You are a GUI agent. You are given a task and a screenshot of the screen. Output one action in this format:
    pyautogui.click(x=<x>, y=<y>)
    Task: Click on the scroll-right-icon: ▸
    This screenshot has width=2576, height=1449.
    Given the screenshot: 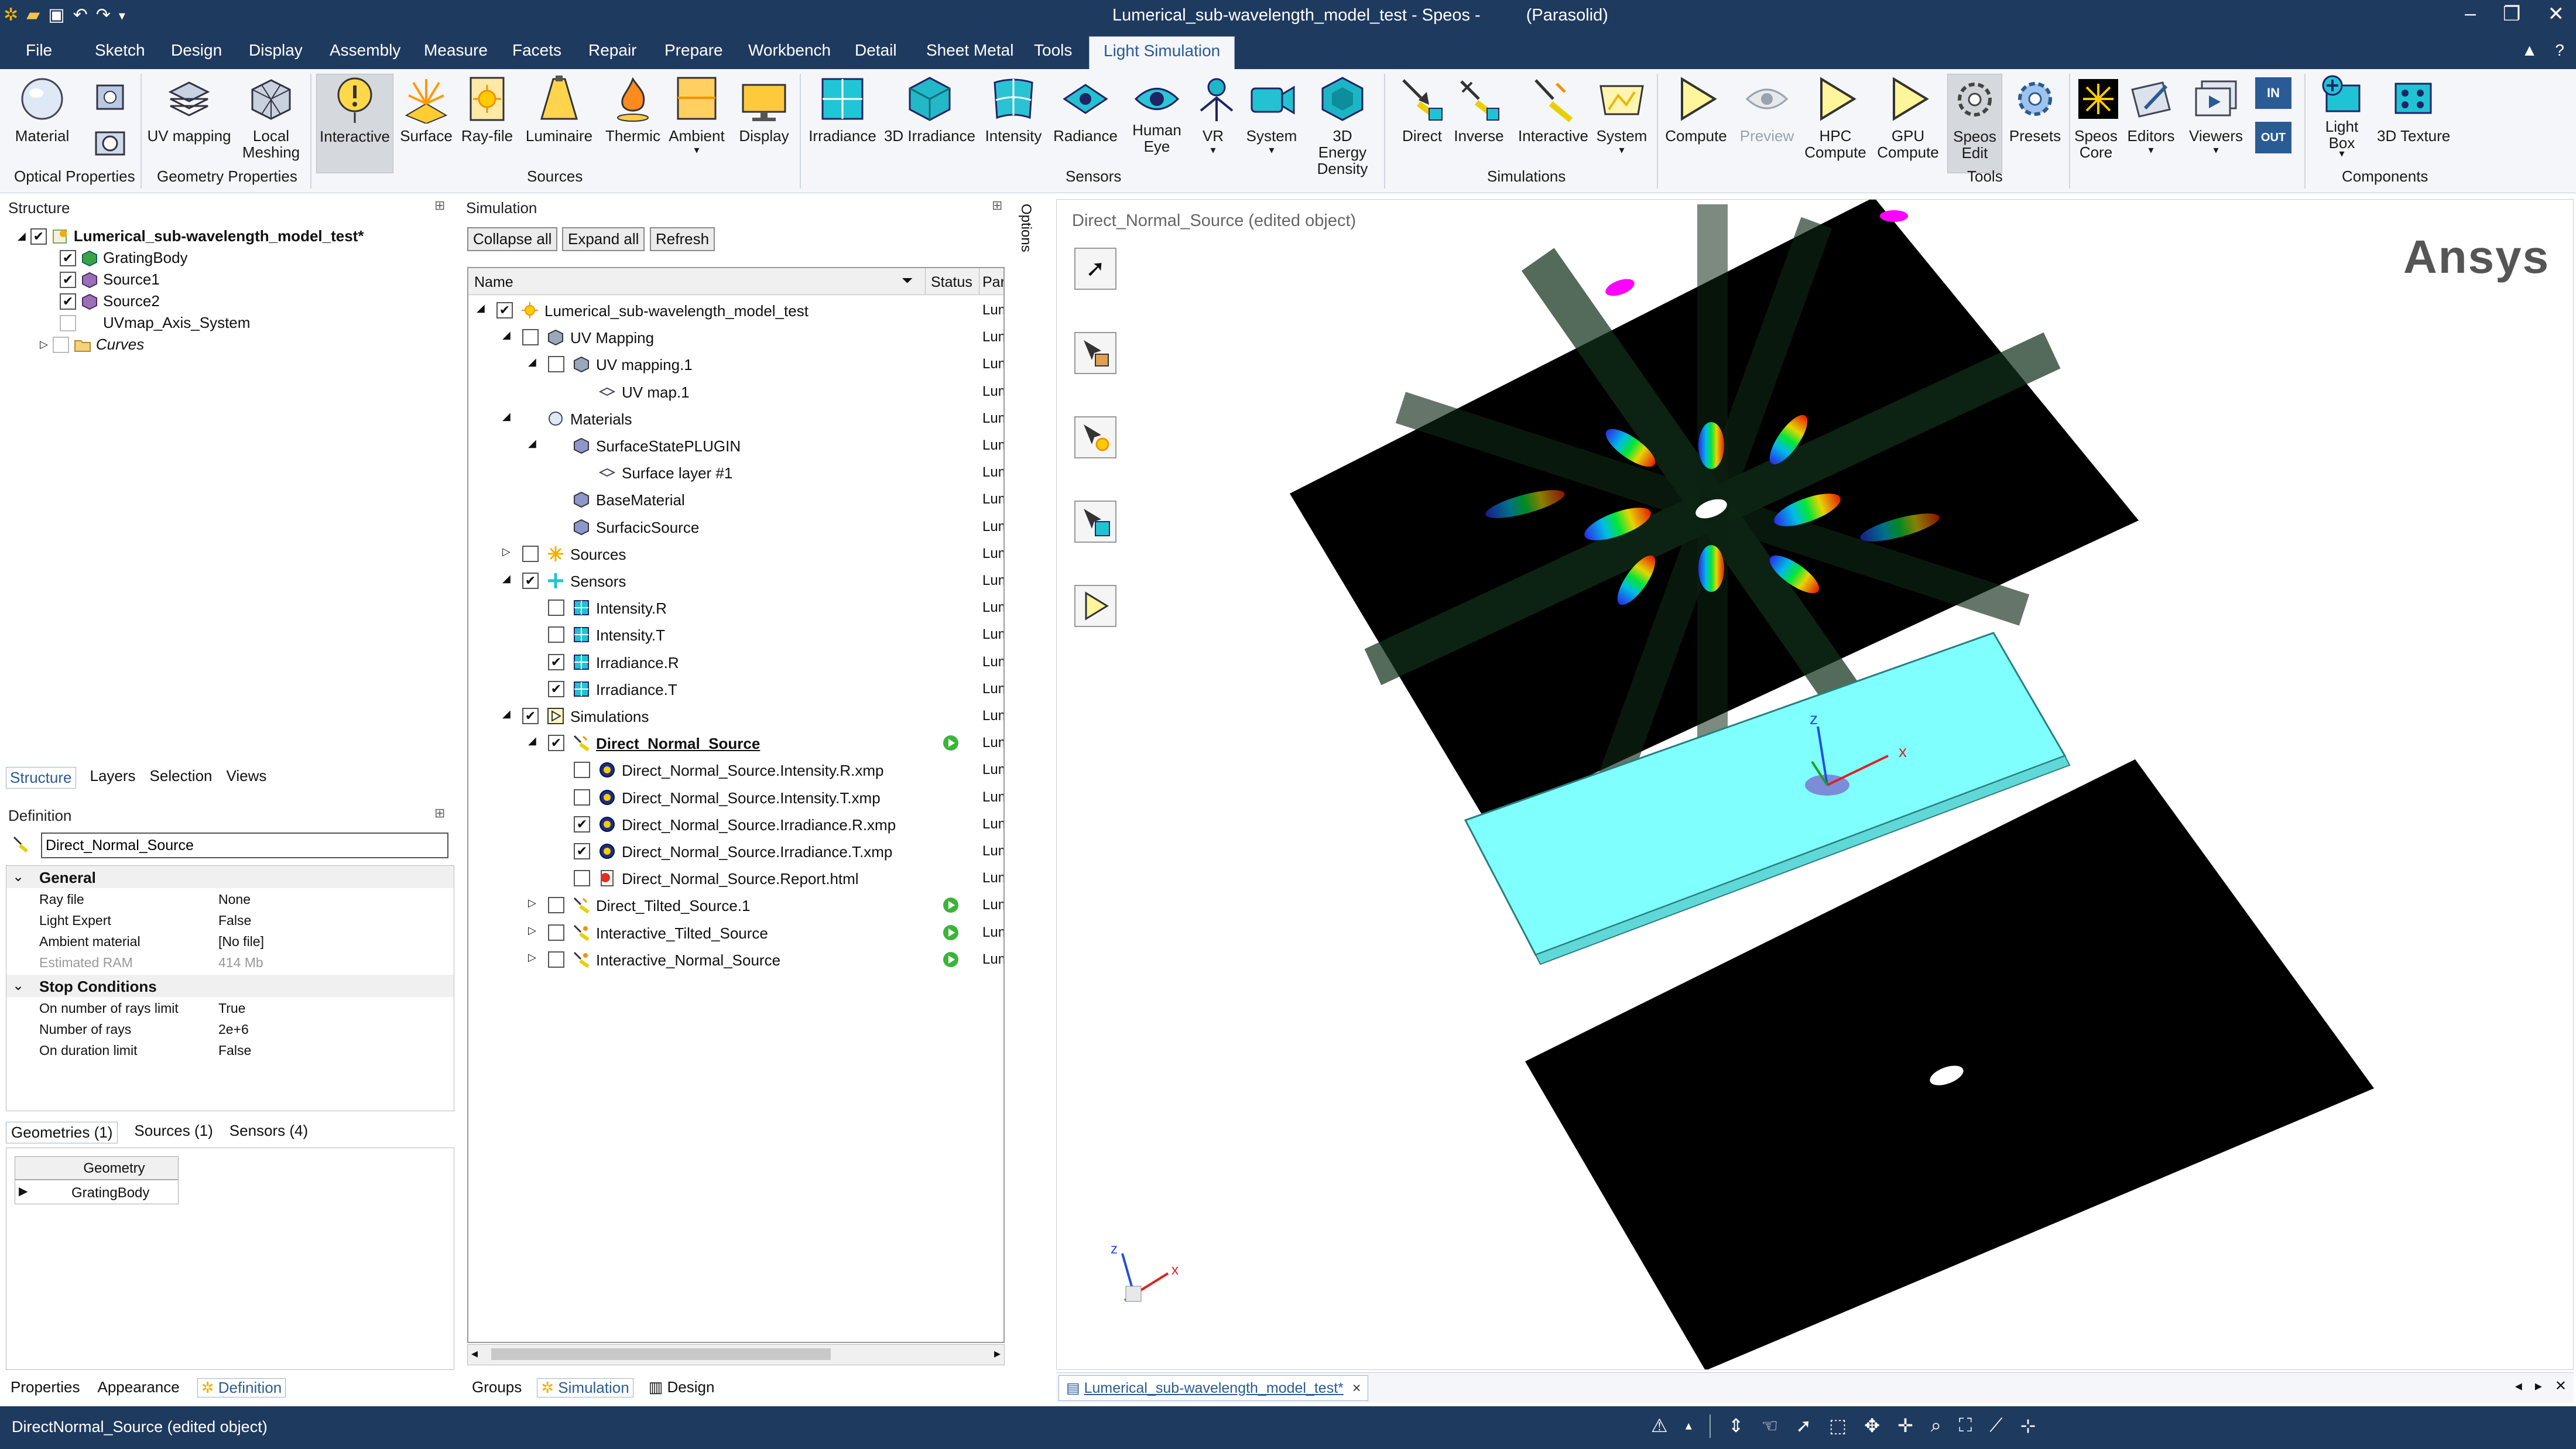 What is the action you would take?
    pyautogui.click(x=997, y=1353)
    